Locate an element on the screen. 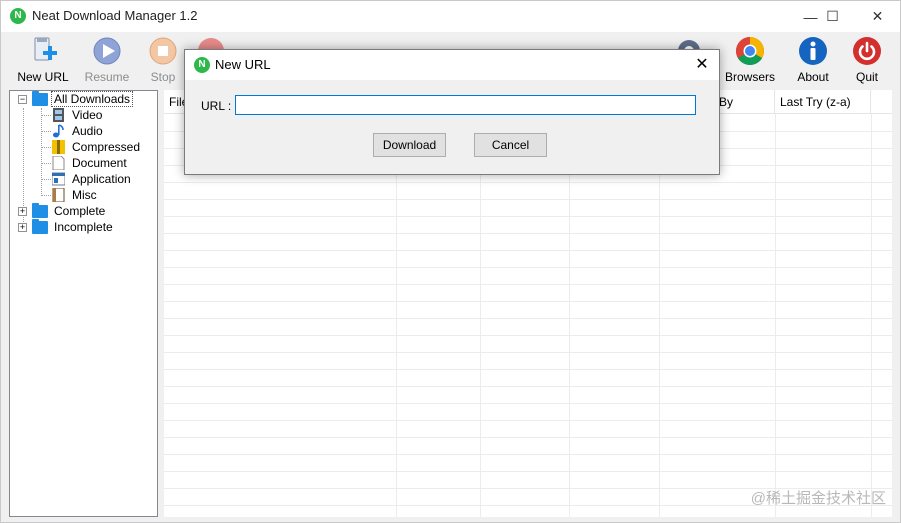 The width and height of the screenshot is (901, 523). tree-item-complete: Complete is located at coordinates (69, 210).